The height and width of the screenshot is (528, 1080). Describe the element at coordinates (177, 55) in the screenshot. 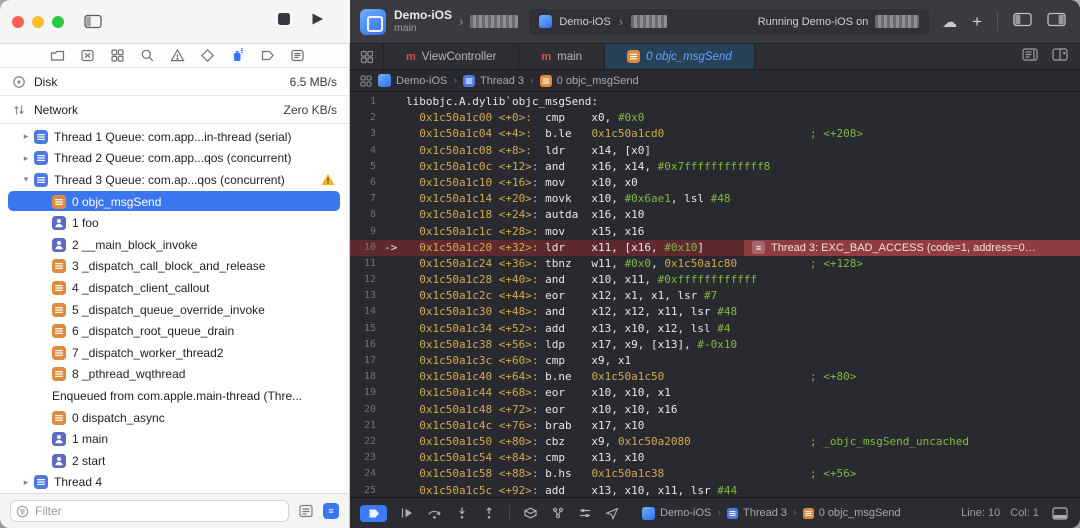

I see `issue-navigator-icon` at that location.